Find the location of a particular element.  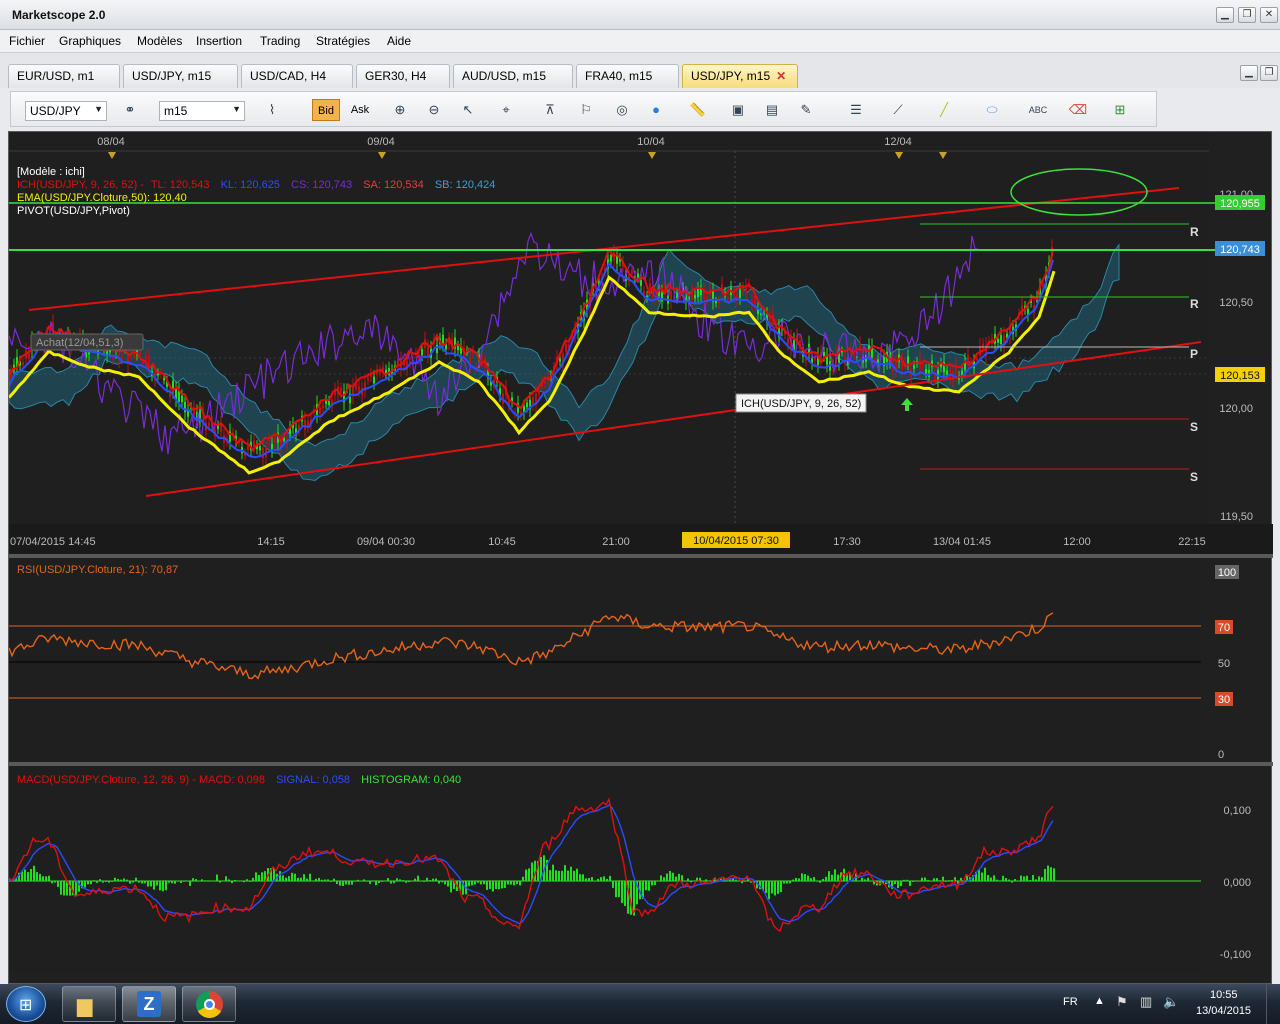

marketscope-taskbar-button: Z is located at coordinates (149, 1004).